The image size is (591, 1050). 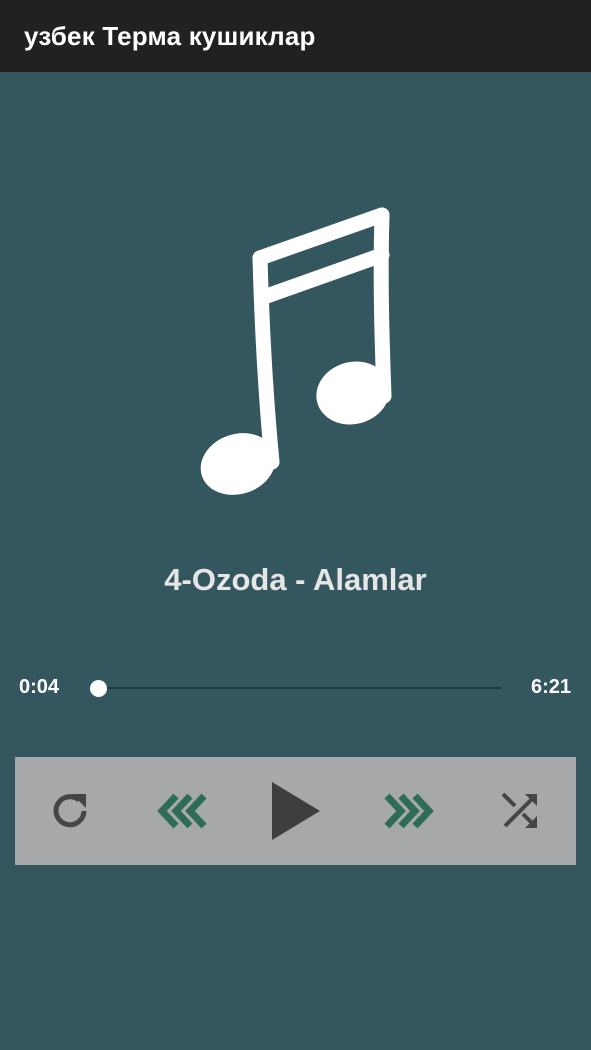 I want to click on total-time: 6:21, so click(x=550, y=687).